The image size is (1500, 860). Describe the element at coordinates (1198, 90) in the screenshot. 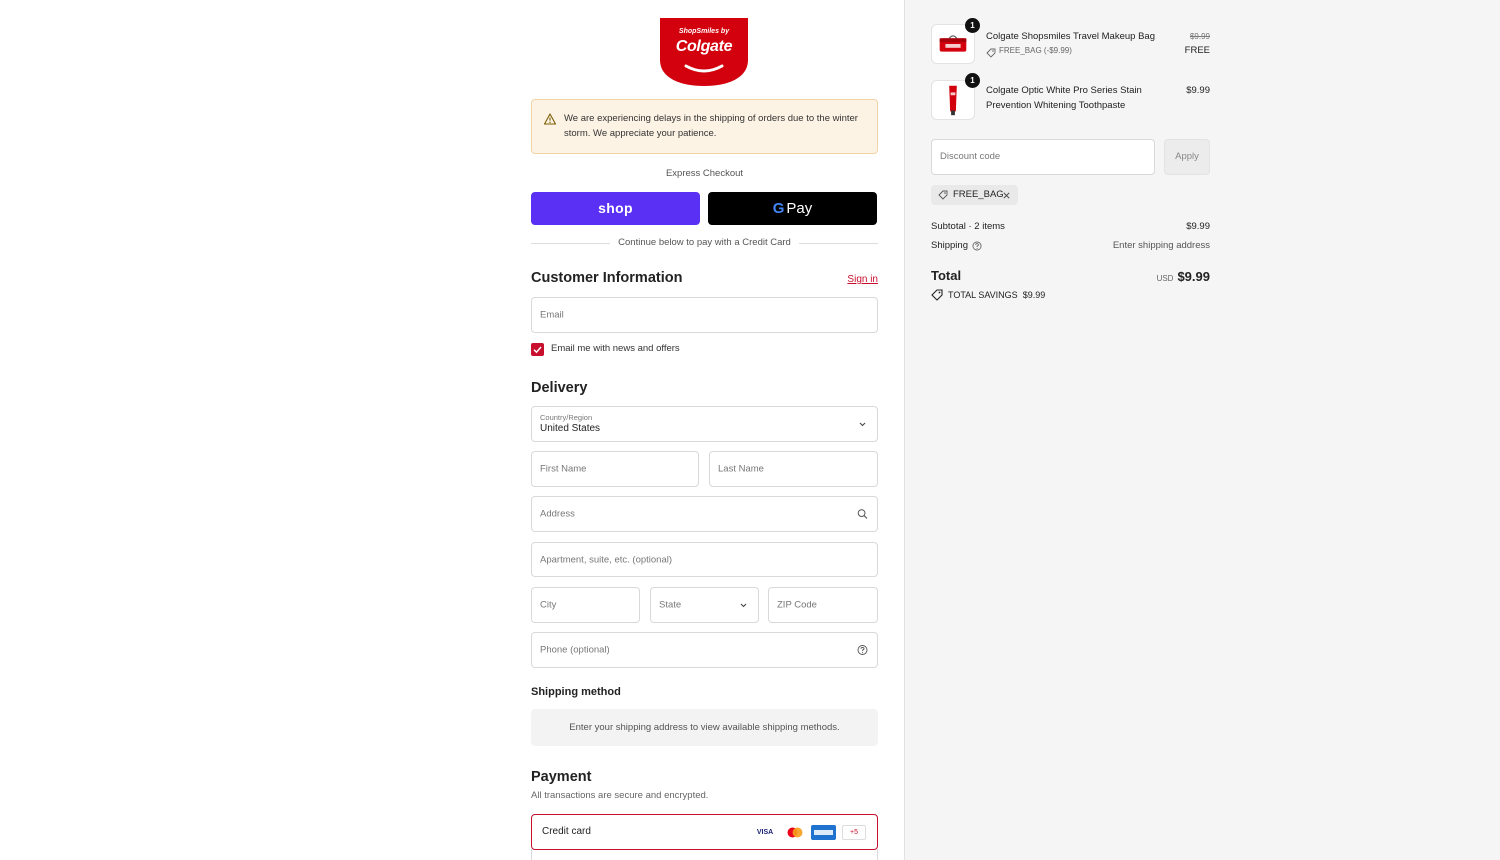

I see `item-price: $9.99` at that location.